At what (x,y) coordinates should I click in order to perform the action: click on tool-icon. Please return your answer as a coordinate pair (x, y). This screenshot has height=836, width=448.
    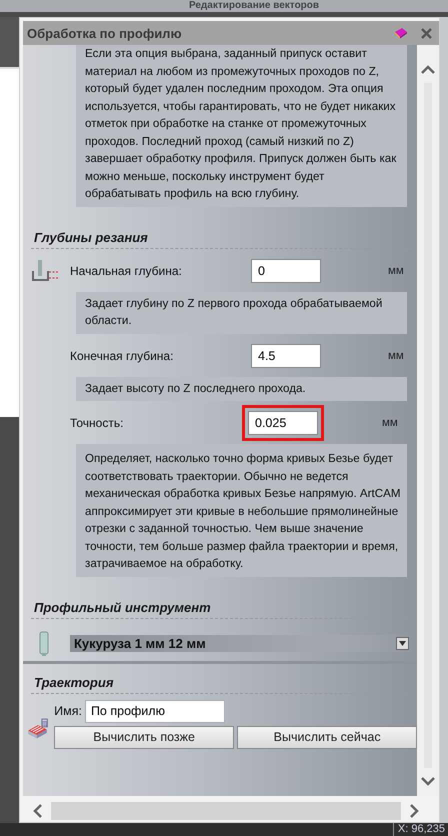
    Looking at the image, I should click on (44, 643).